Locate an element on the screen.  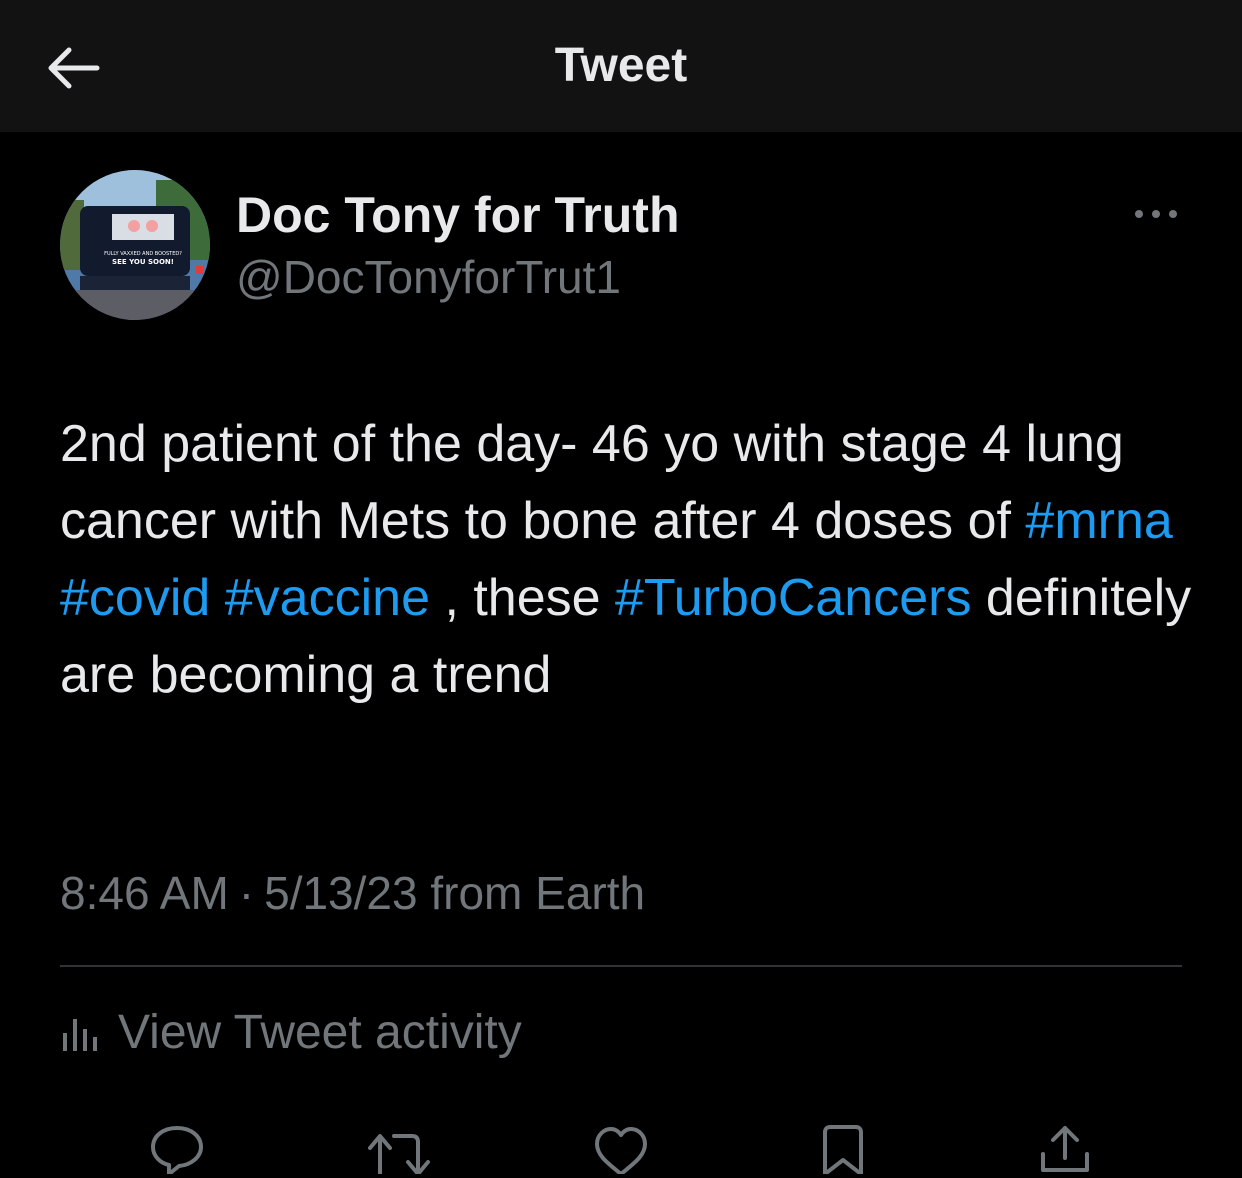
like-button is located at coordinates (621, 1148).